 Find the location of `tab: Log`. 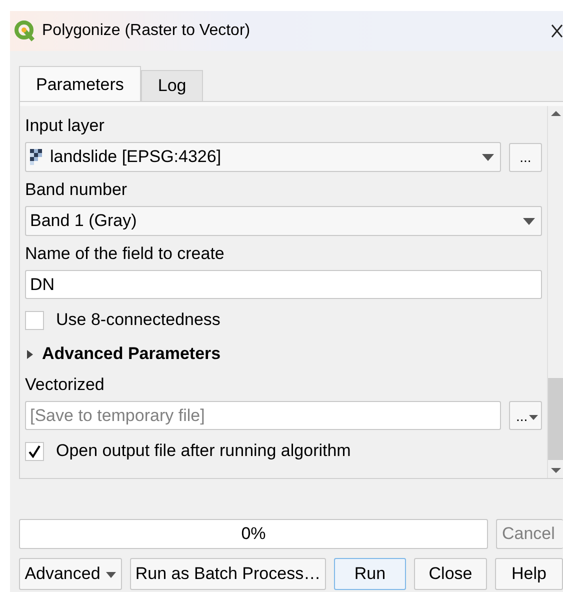

tab: Log is located at coordinates (172, 85).